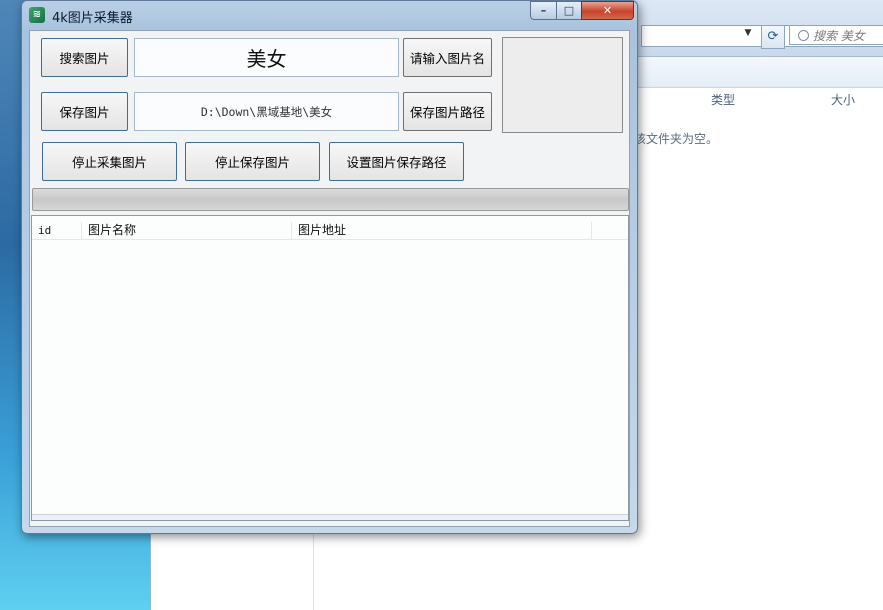  Describe the element at coordinates (37, 15) in the screenshot. I see `app-logo-icon: ≋` at that location.